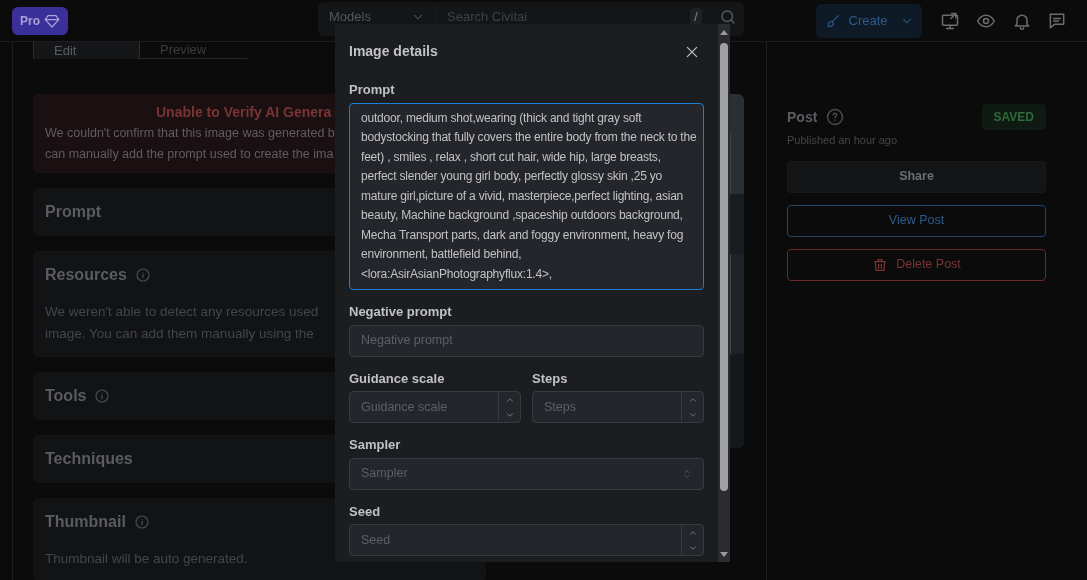  Describe the element at coordinates (843, 140) in the screenshot. I see `published-text: Published an hour ago` at that location.